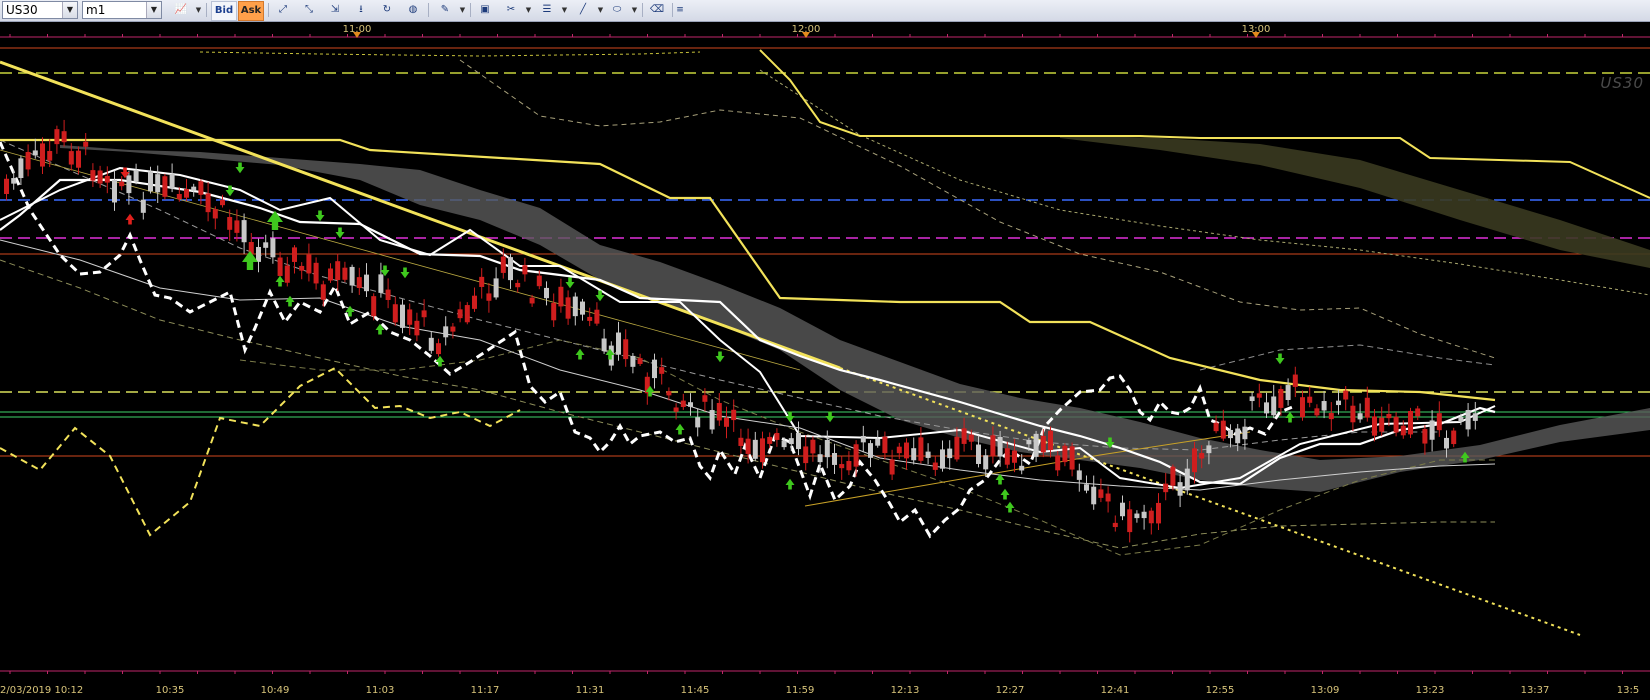 Image resolution: width=1650 pixels, height=700 pixels. Describe the element at coordinates (445, 10) in the screenshot. I see `pencil-icon: ✎` at that location.